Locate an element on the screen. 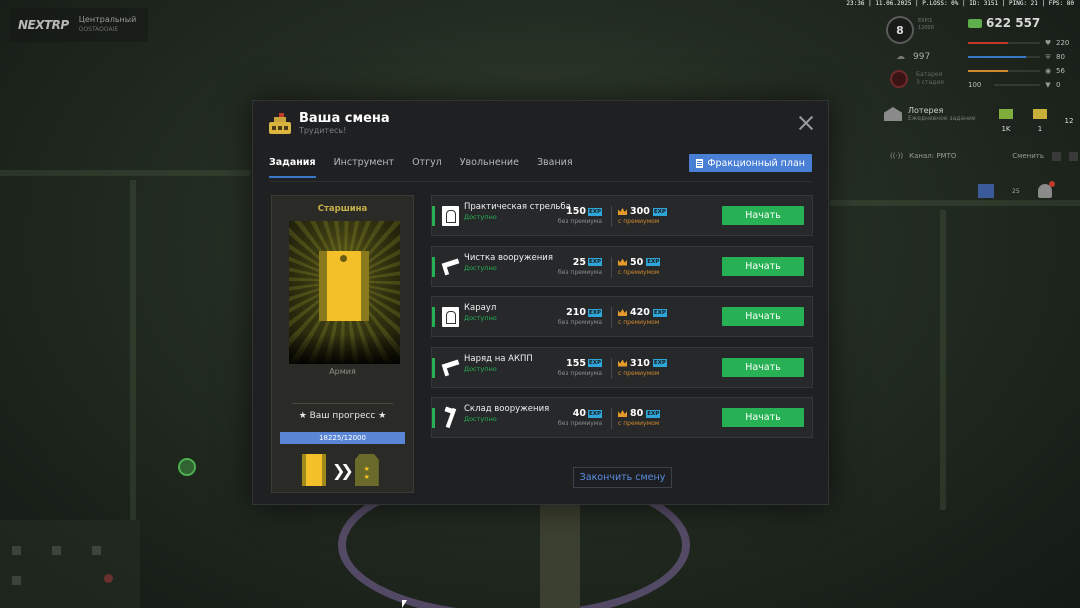  ticket-widgets: 1K 1 12 is located at coordinates (1035, 121).